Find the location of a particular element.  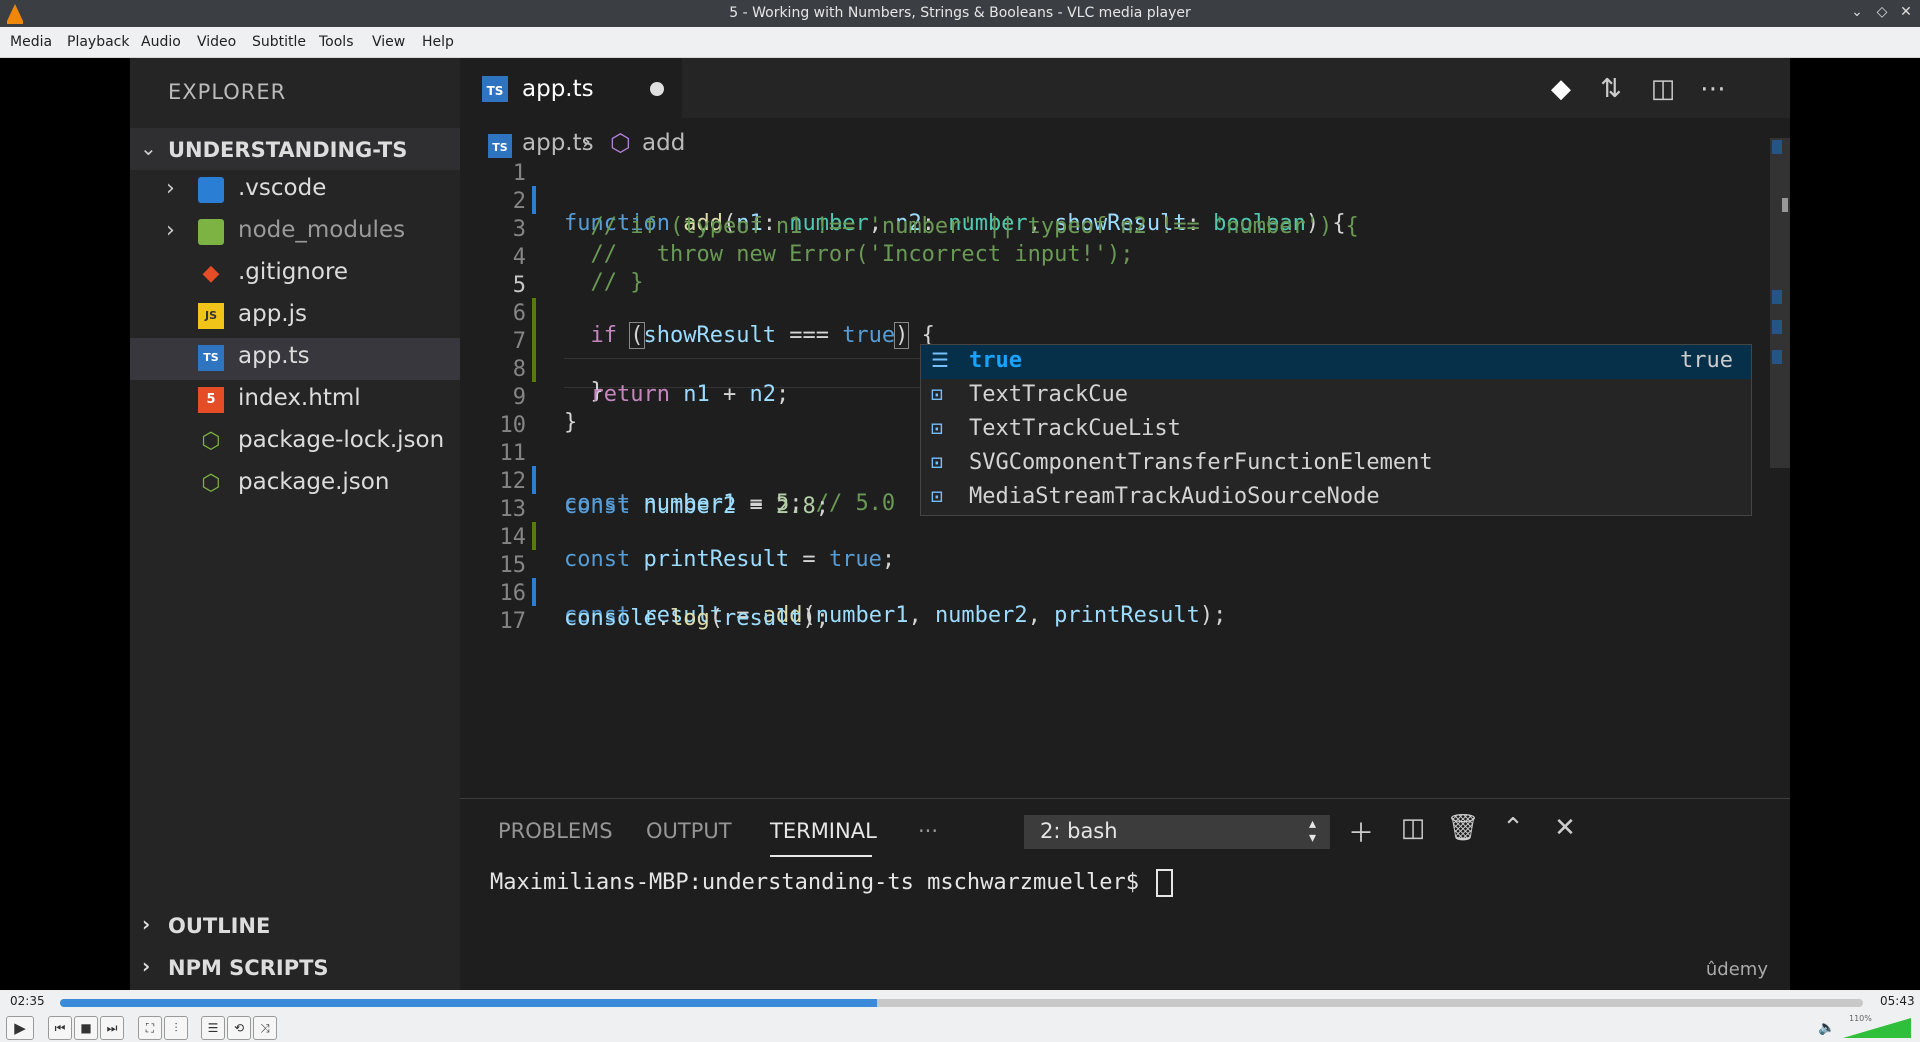

shuffle-button: ⤨ is located at coordinates (265, 1028).